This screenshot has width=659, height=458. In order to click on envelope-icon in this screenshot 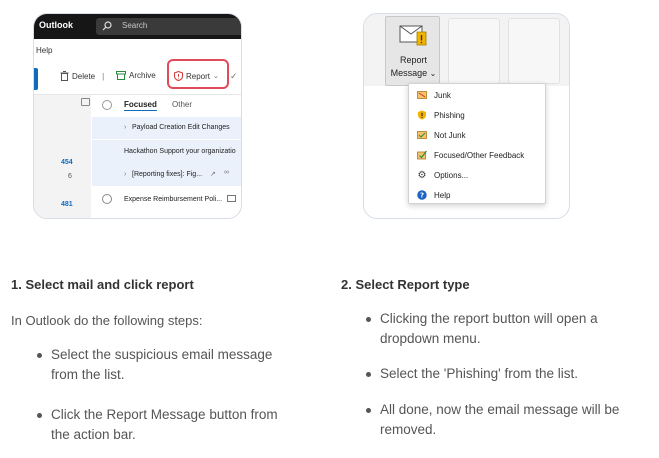, I will do `click(231, 198)`.